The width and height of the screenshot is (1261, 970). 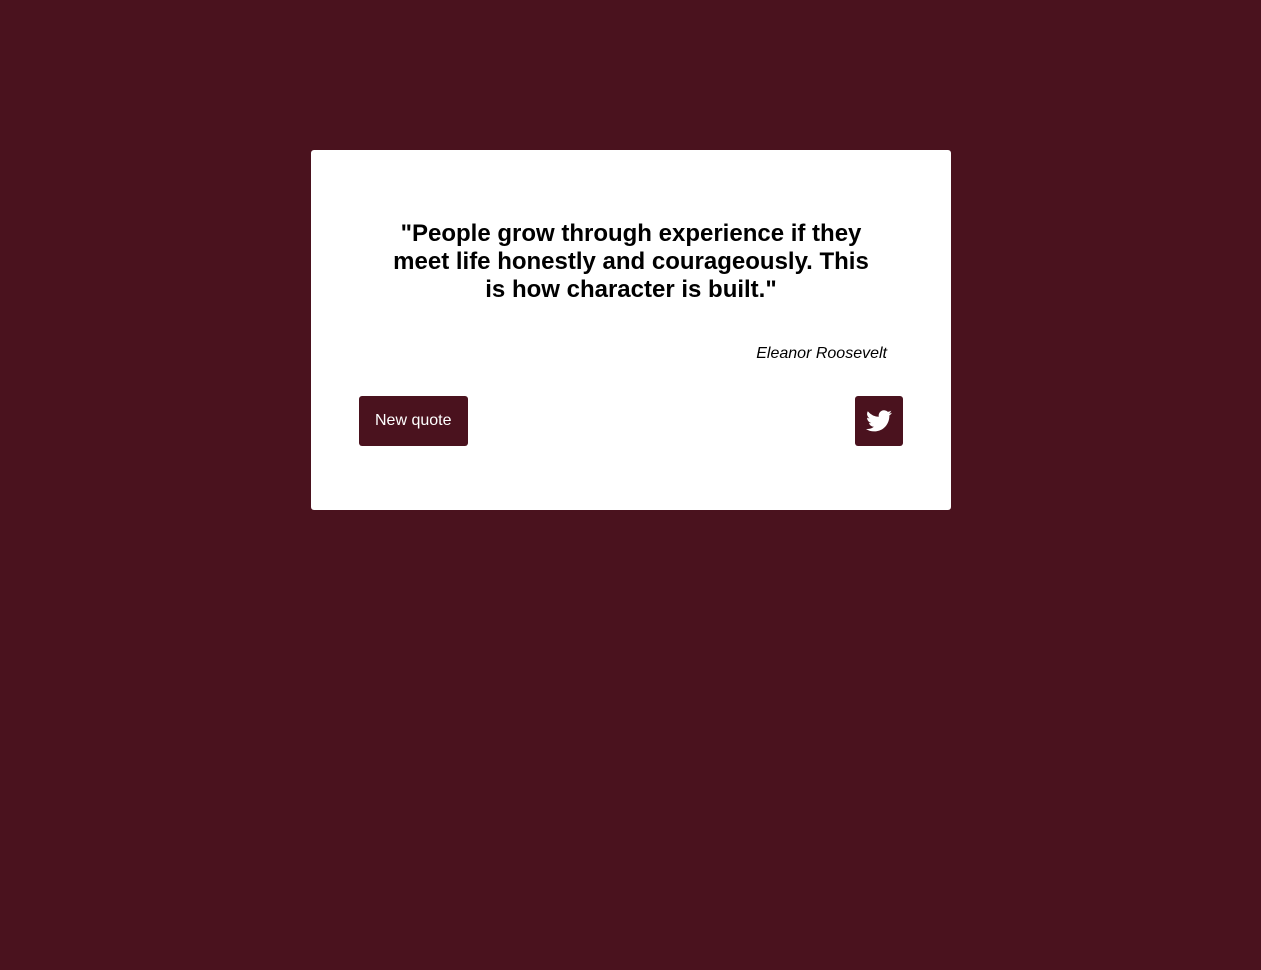 I want to click on twitter-bird-icon, so click(x=879, y=421).